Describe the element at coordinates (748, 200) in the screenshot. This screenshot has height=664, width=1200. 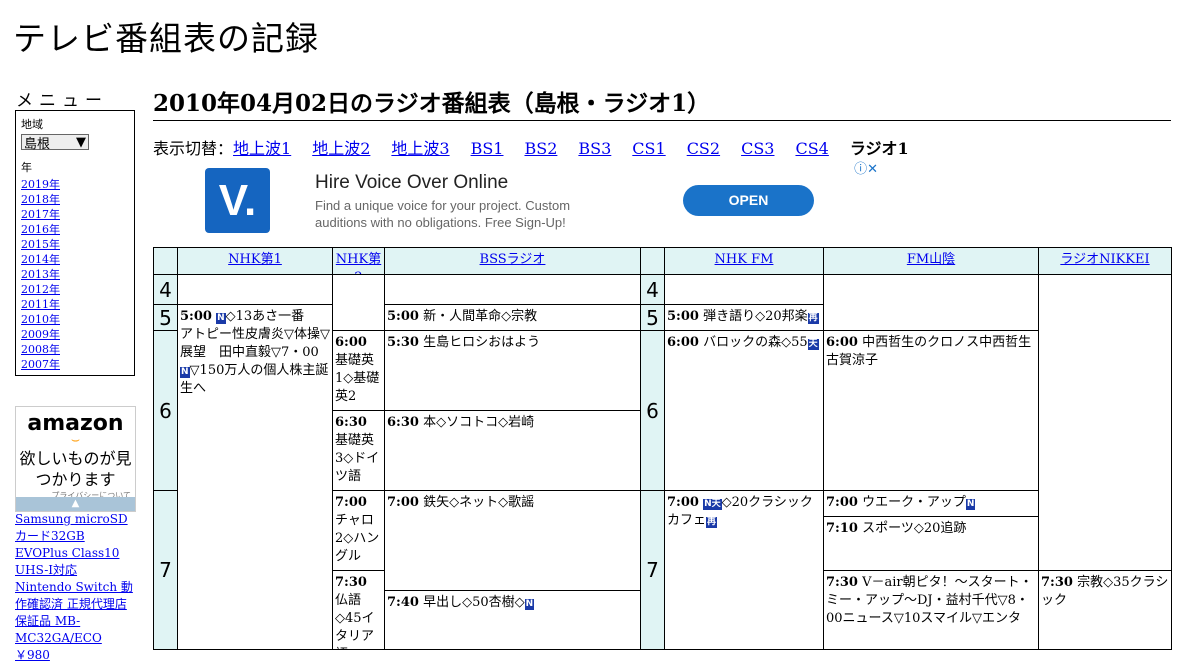
I see `ad-open-button: OPEN` at that location.